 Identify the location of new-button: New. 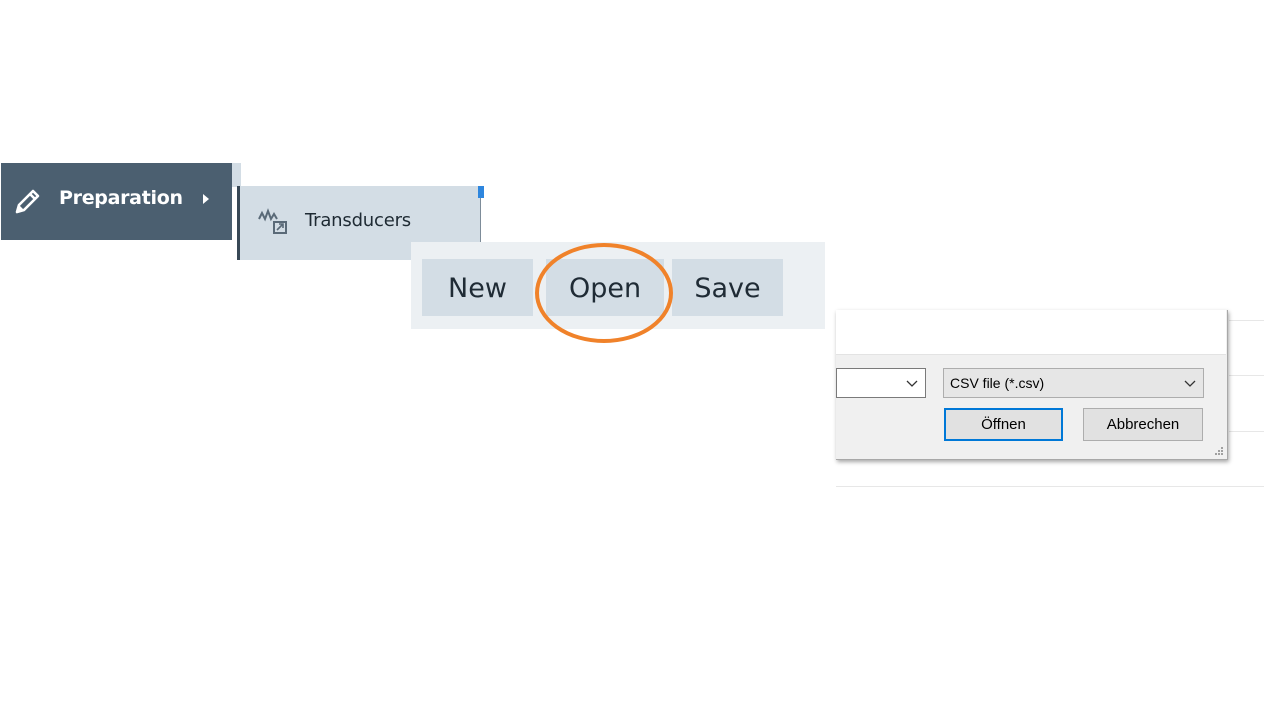
(477, 287).